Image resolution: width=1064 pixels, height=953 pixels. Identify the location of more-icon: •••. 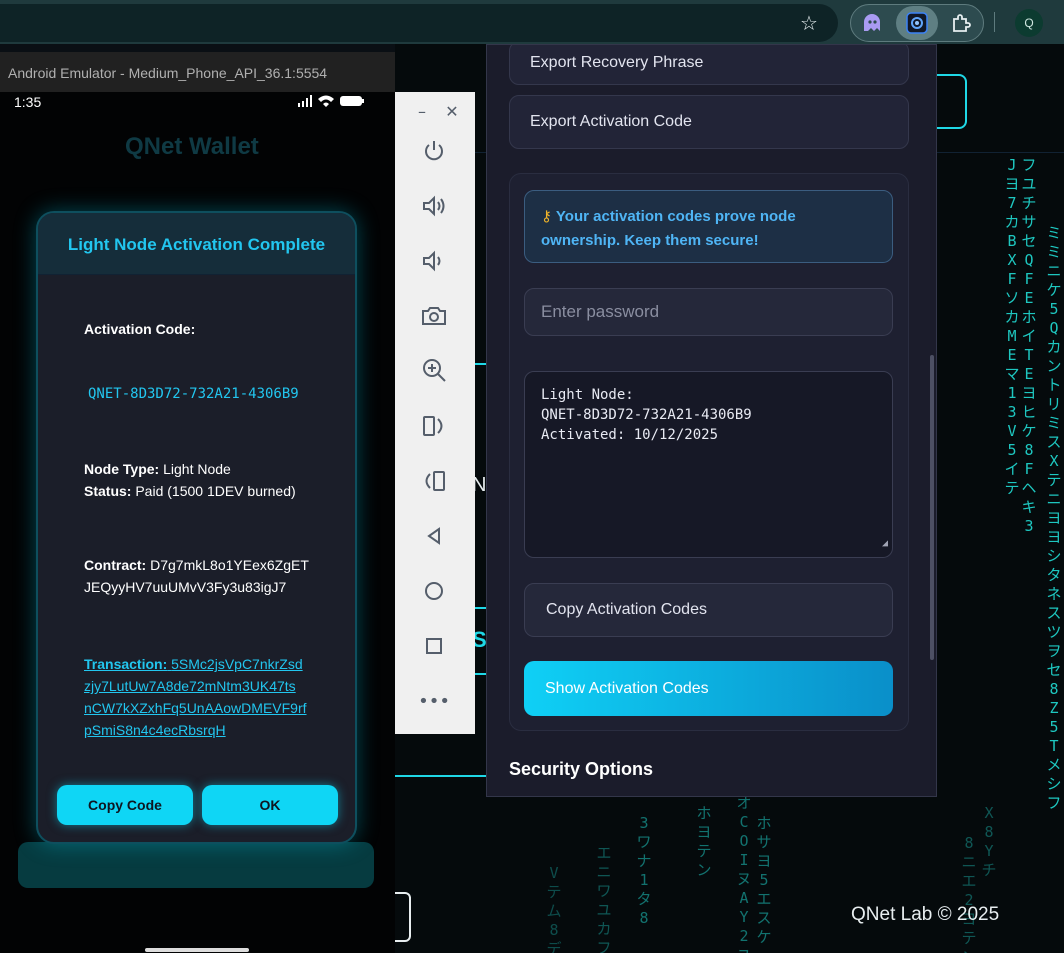
(434, 701).